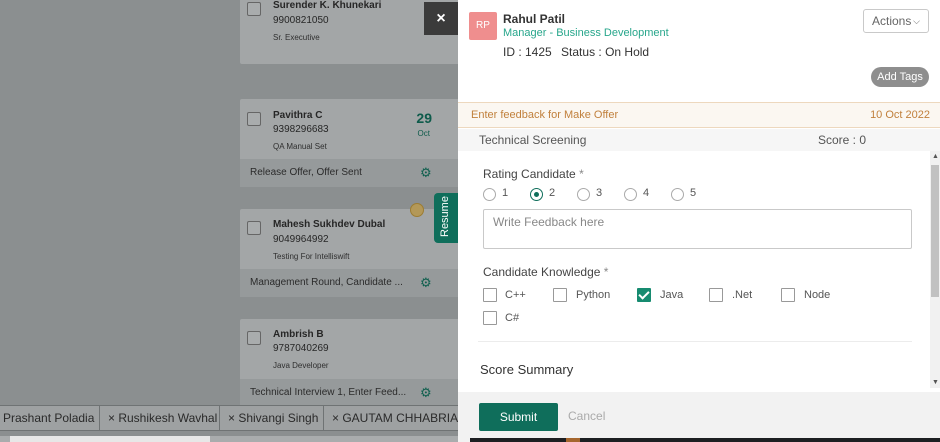 The width and height of the screenshot is (940, 442). Describe the element at coordinates (545, 115) in the screenshot. I see `feedback-banner-label: Enter feedback for Make Offer` at that location.